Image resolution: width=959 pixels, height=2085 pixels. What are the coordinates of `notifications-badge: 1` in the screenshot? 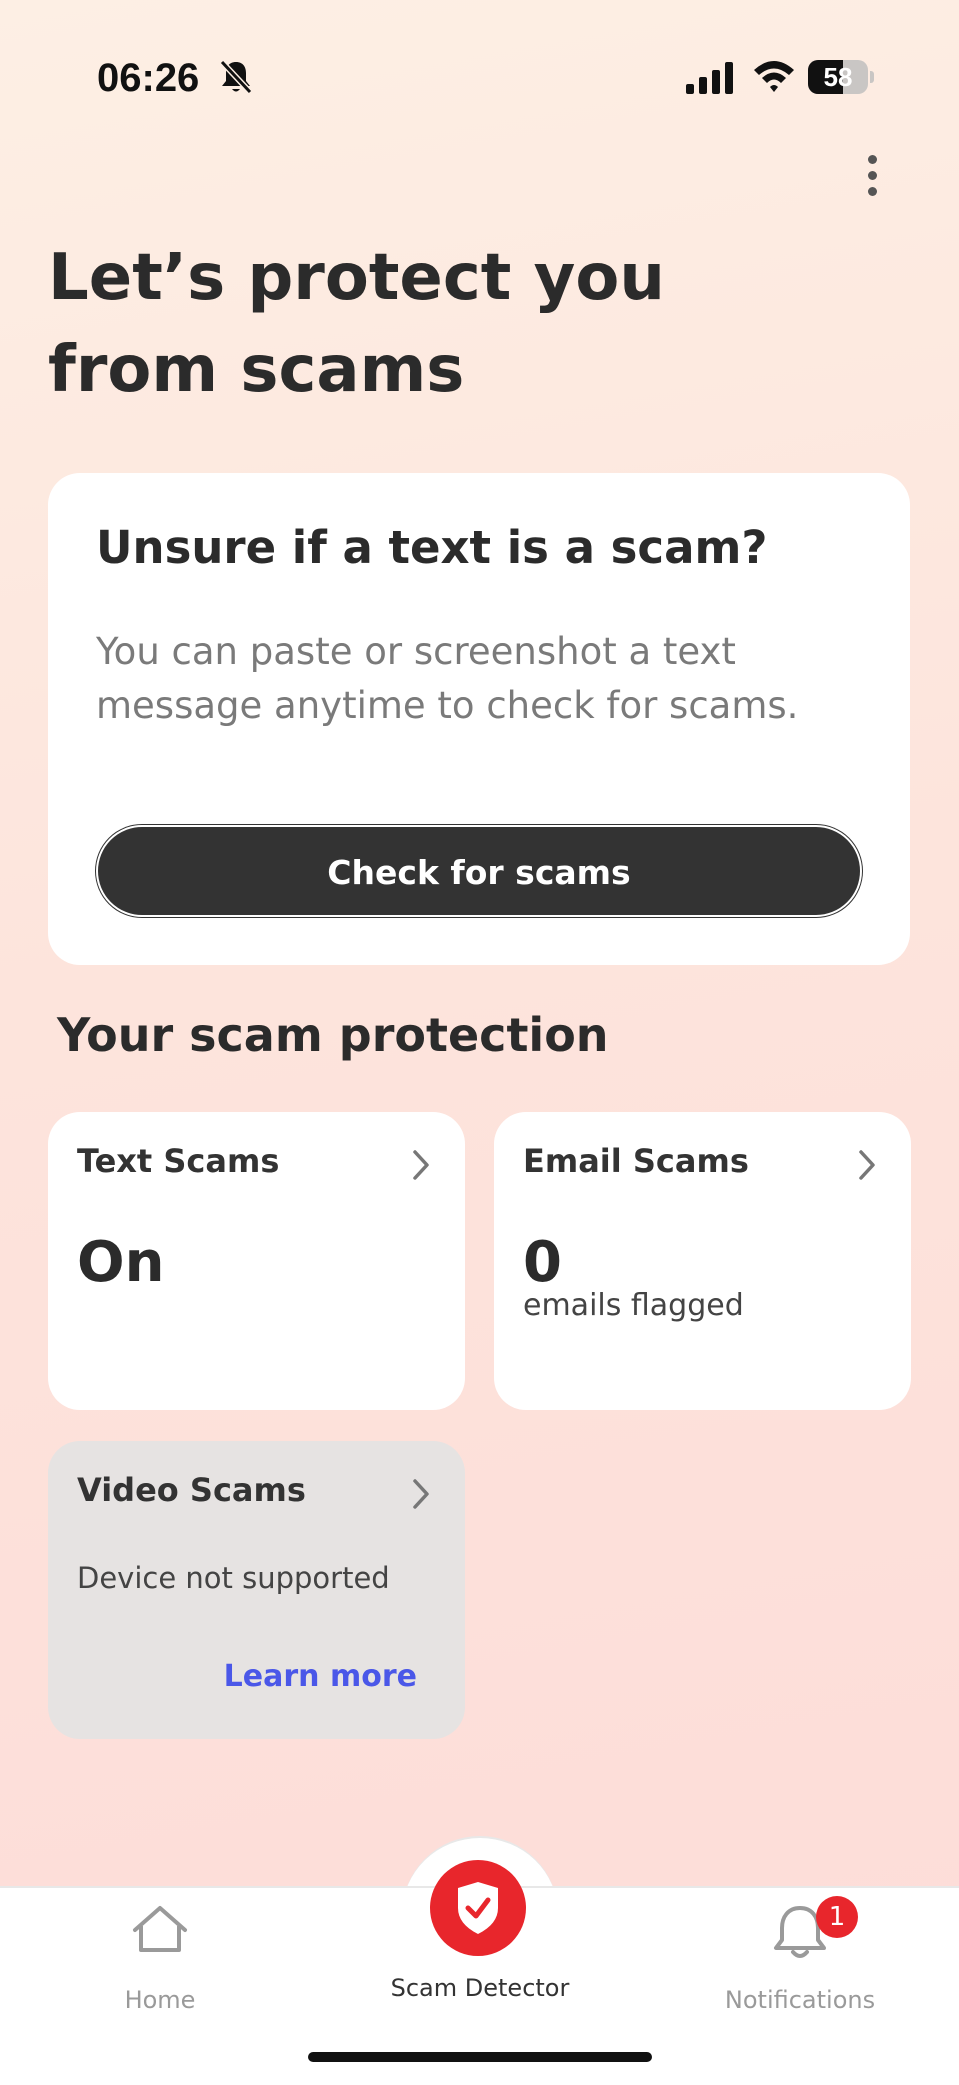 It's located at (837, 1917).